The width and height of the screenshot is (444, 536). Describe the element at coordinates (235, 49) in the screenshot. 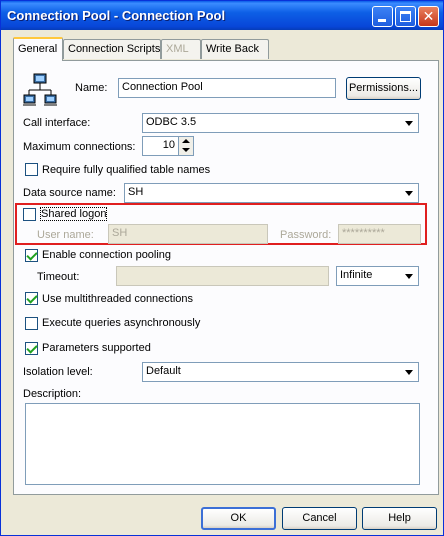

I see `tab-write-back: Write Back` at that location.